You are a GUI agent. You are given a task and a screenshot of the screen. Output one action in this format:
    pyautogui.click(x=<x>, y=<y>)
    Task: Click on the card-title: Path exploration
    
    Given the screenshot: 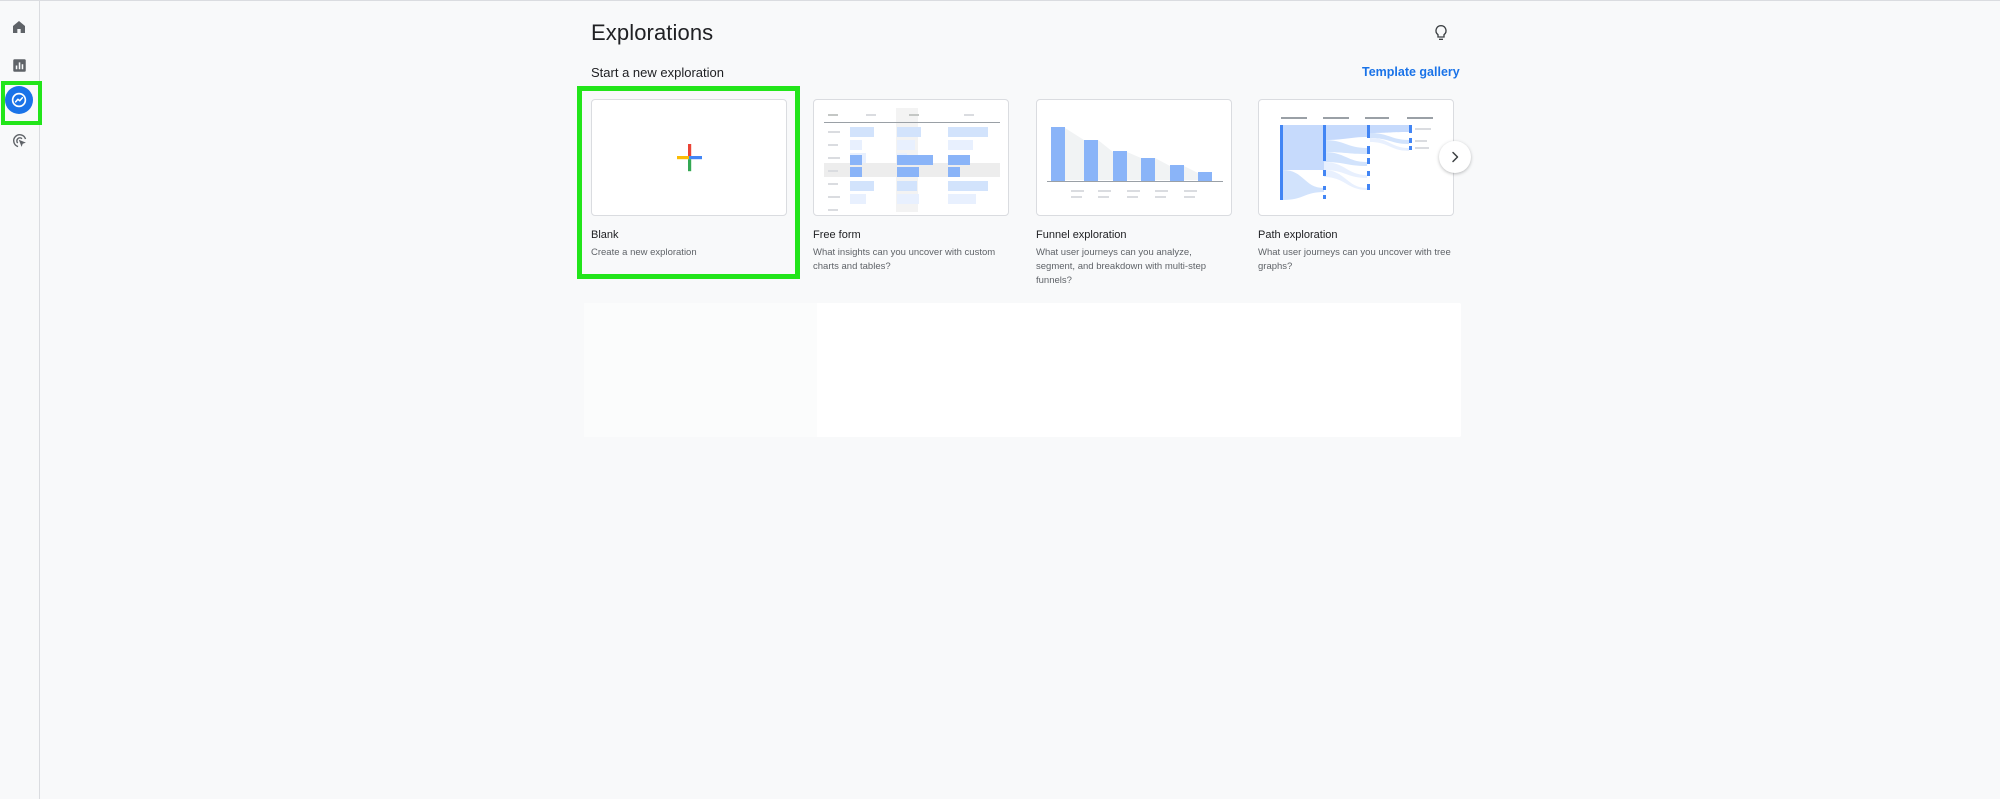 What is the action you would take?
    pyautogui.click(x=1298, y=235)
    